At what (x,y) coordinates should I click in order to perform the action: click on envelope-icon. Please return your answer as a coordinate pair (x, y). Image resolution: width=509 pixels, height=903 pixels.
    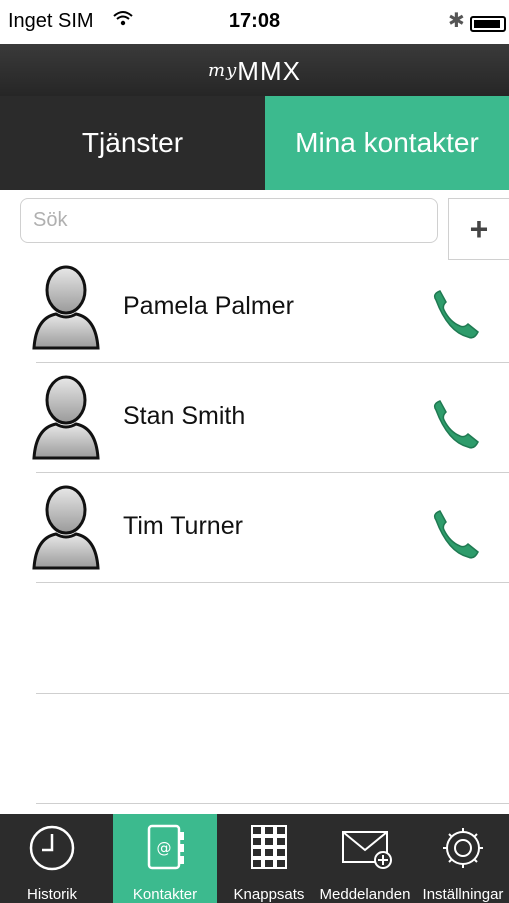
    Looking at the image, I should click on (367, 850).